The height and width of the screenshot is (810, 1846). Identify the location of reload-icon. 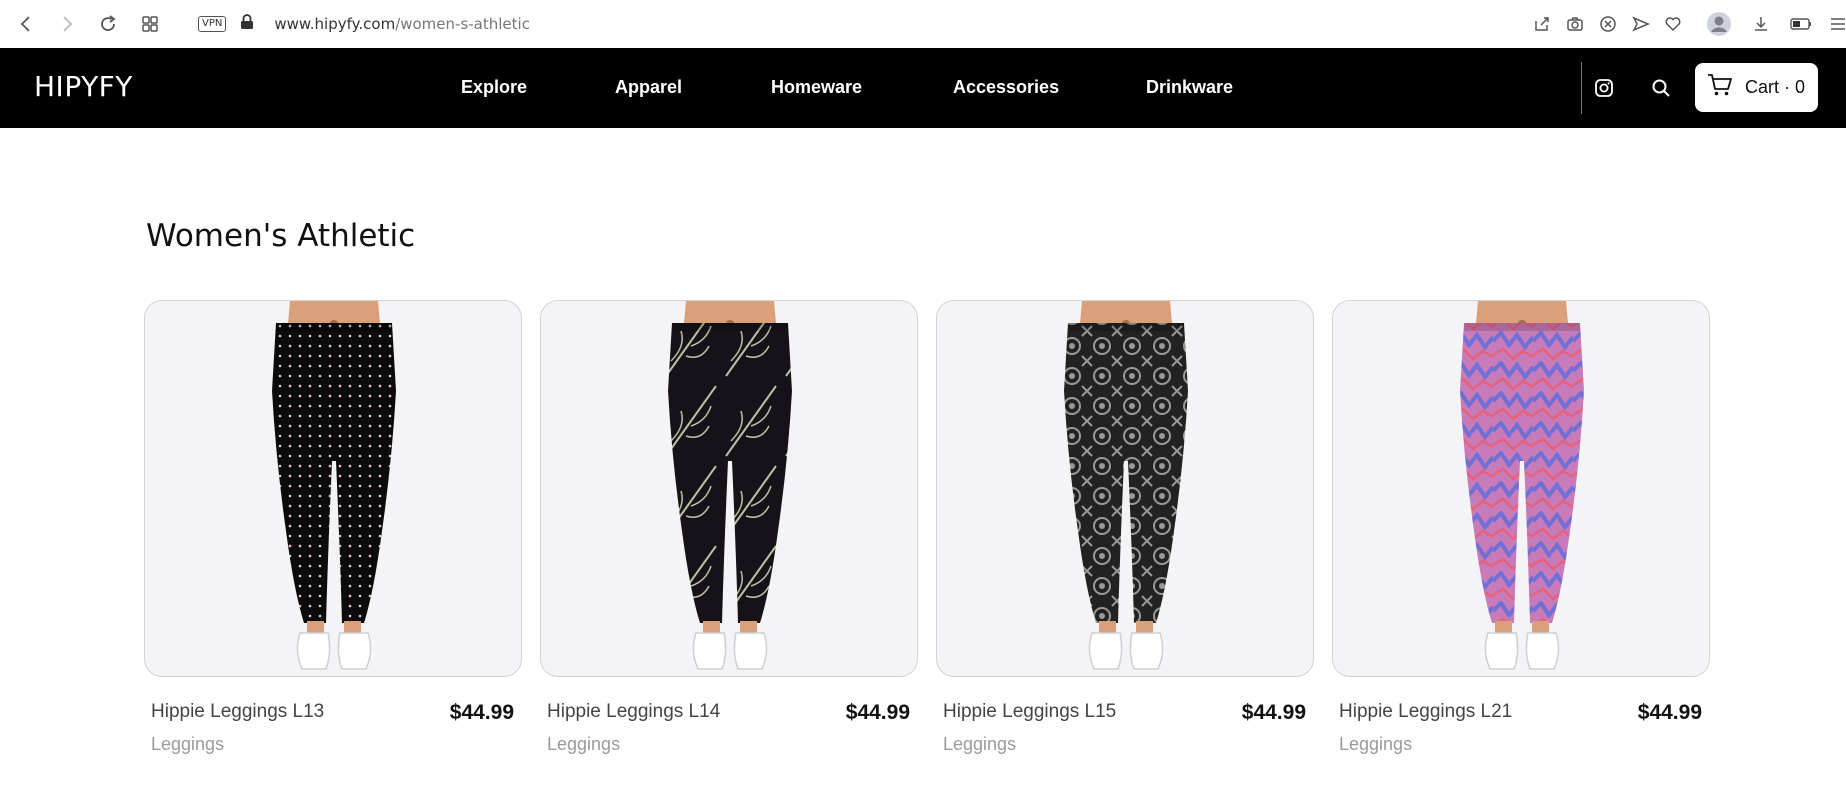
(108, 24).